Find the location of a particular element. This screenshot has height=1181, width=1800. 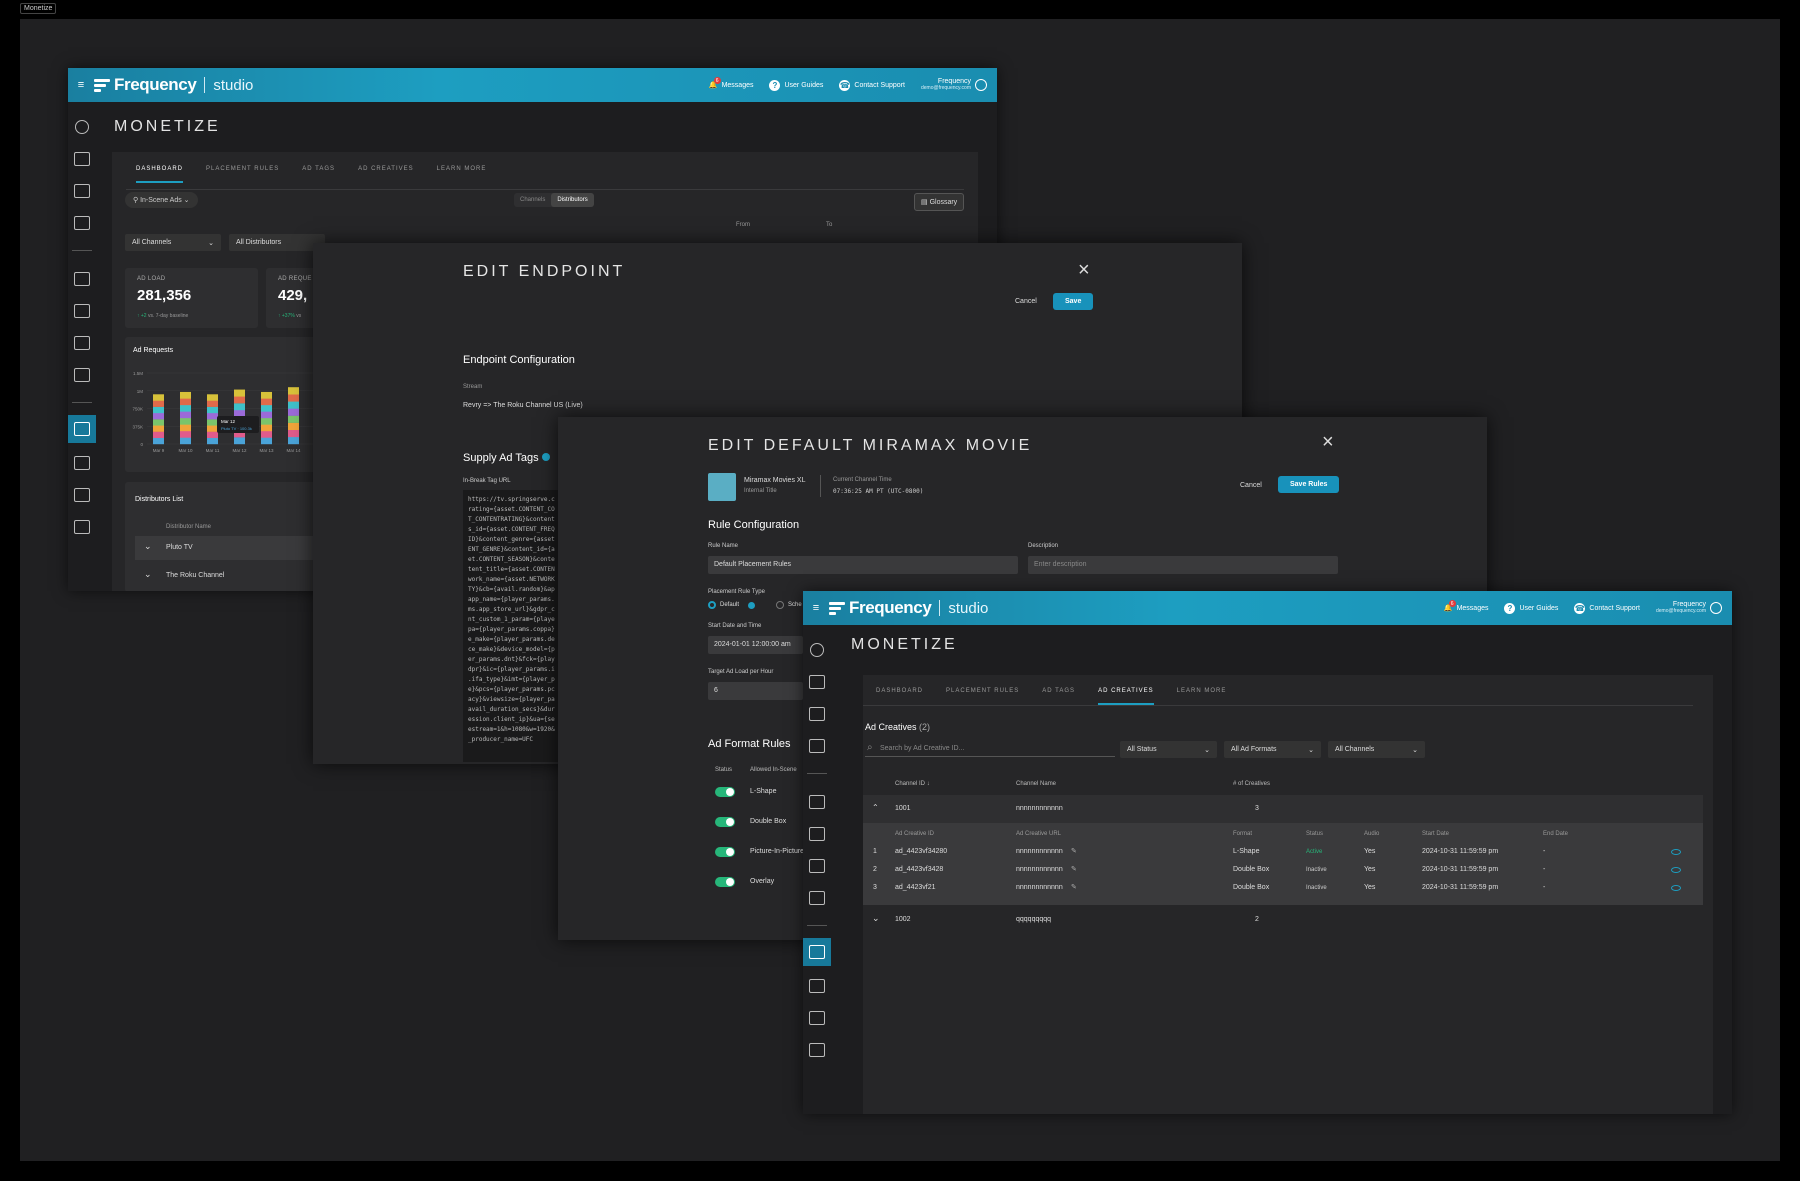

user-menu: Frequency demo@frequency.com is located at coordinates (1689, 607).